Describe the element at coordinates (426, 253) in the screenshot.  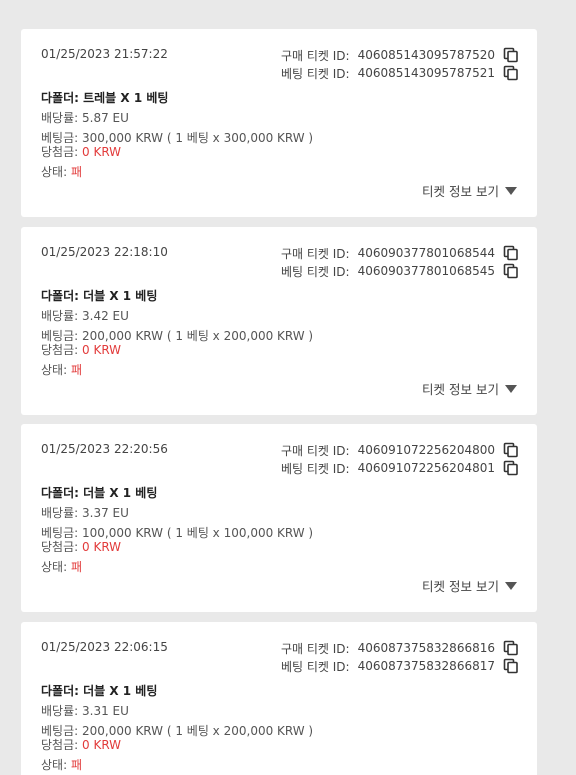
I see `purchase-ticket-id-value: 406090377801068544` at that location.